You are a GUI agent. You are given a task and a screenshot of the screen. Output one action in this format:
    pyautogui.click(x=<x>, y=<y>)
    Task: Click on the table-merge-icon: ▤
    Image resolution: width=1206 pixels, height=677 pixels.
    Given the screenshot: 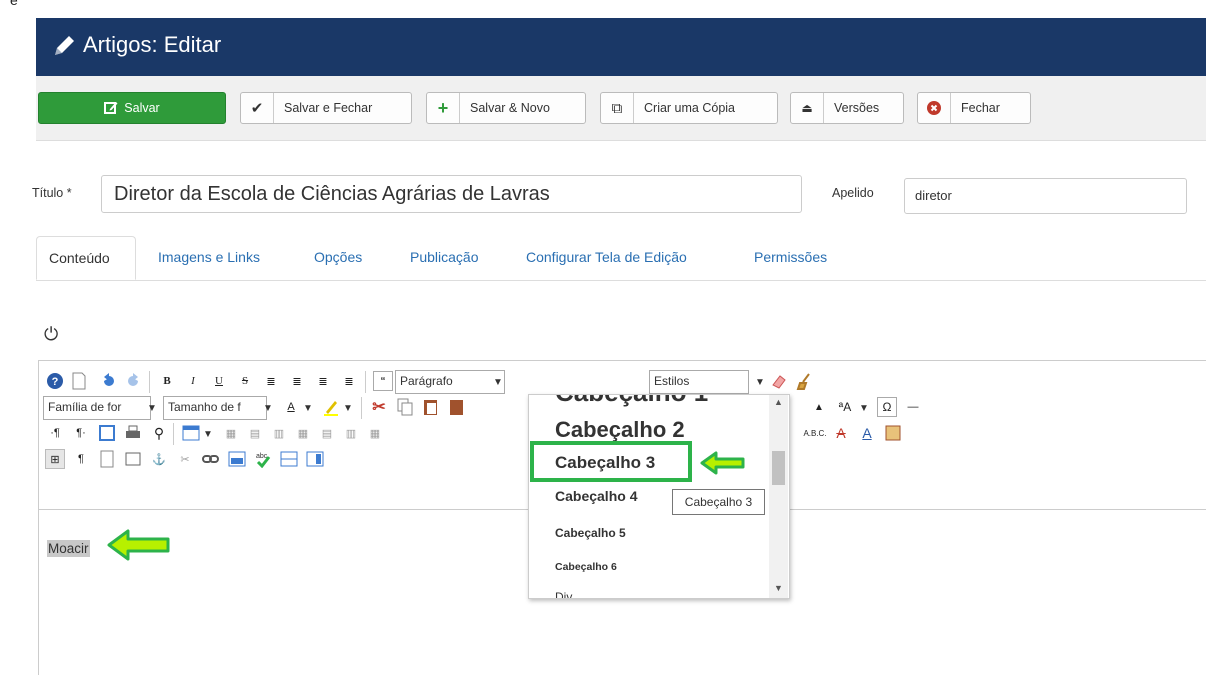 What is the action you would take?
    pyautogui.click(x=327, y=433)
    